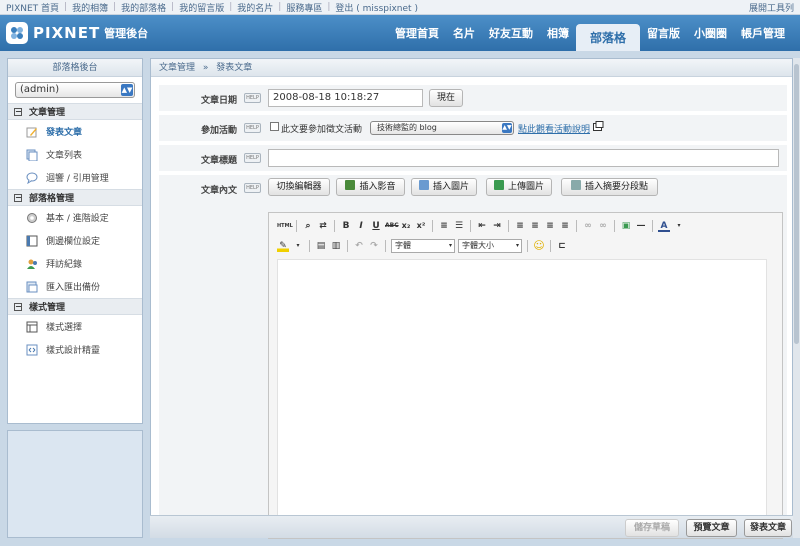  Describe the element at coordinates (609, 187) in the screenshot. I see `insert-summary-break-button: 插入摘要分段點` at that location.